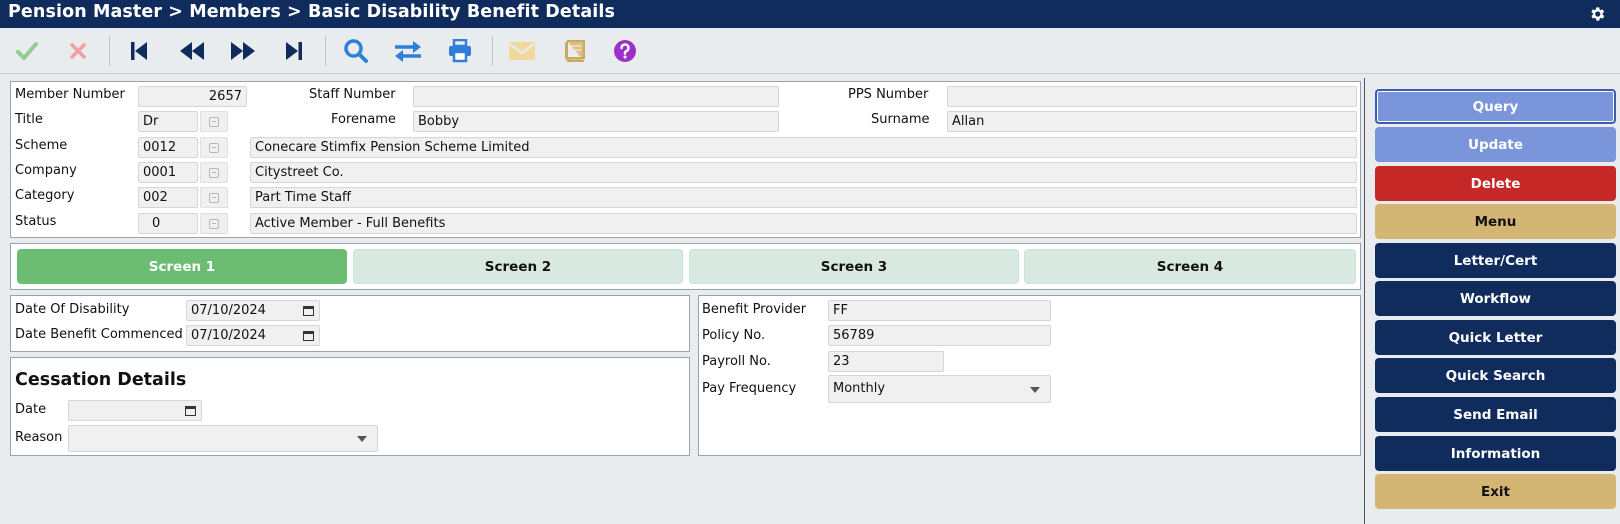  I want to click on date-of-disability-label: Date Of Disability, so click(72, 309).